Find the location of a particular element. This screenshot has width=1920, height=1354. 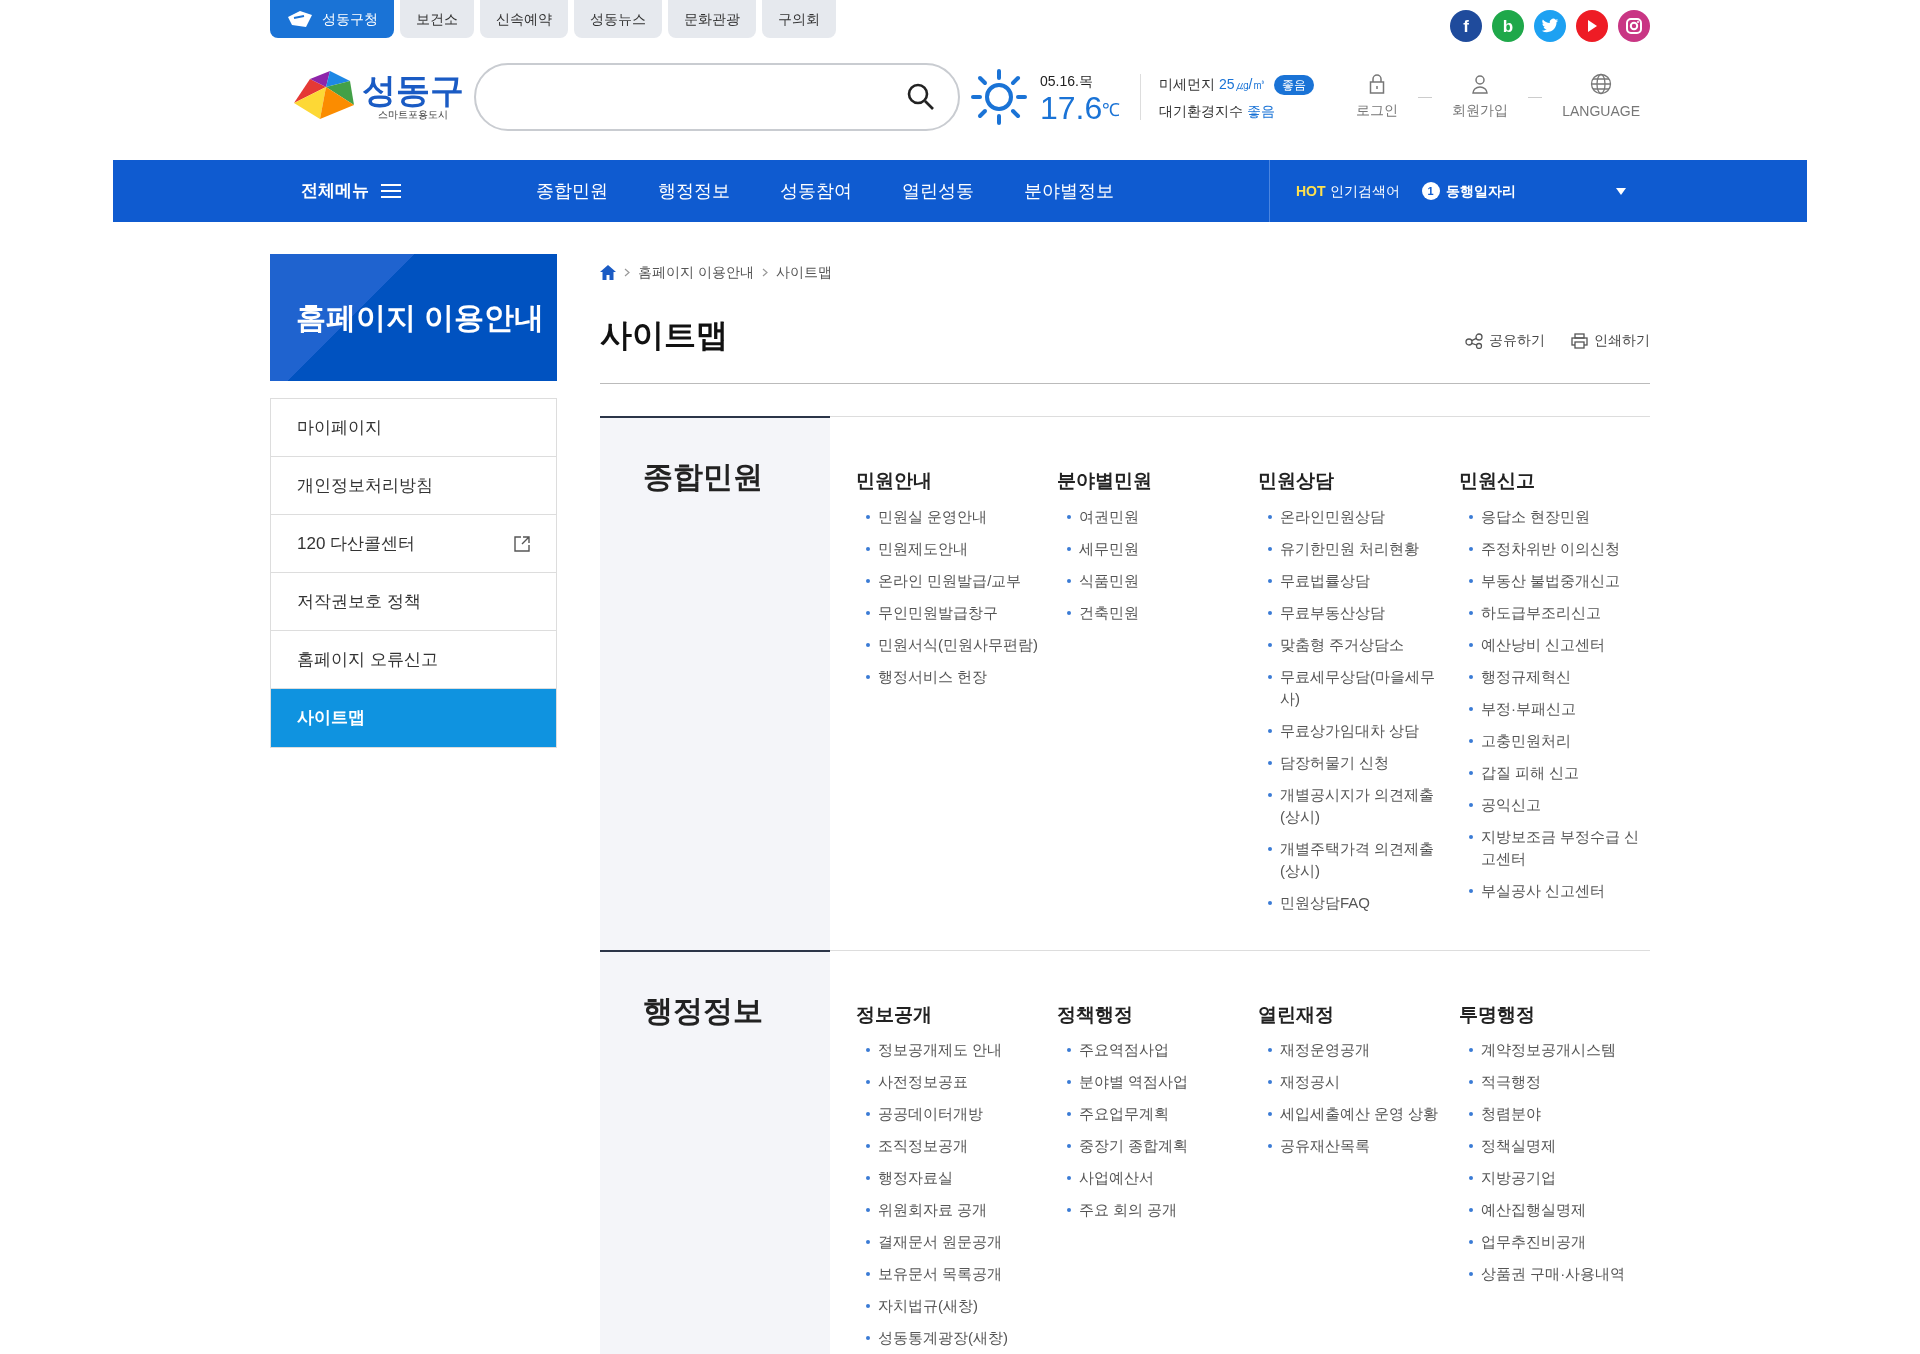

facebook-link: f is located at coordinates (1466, 26).